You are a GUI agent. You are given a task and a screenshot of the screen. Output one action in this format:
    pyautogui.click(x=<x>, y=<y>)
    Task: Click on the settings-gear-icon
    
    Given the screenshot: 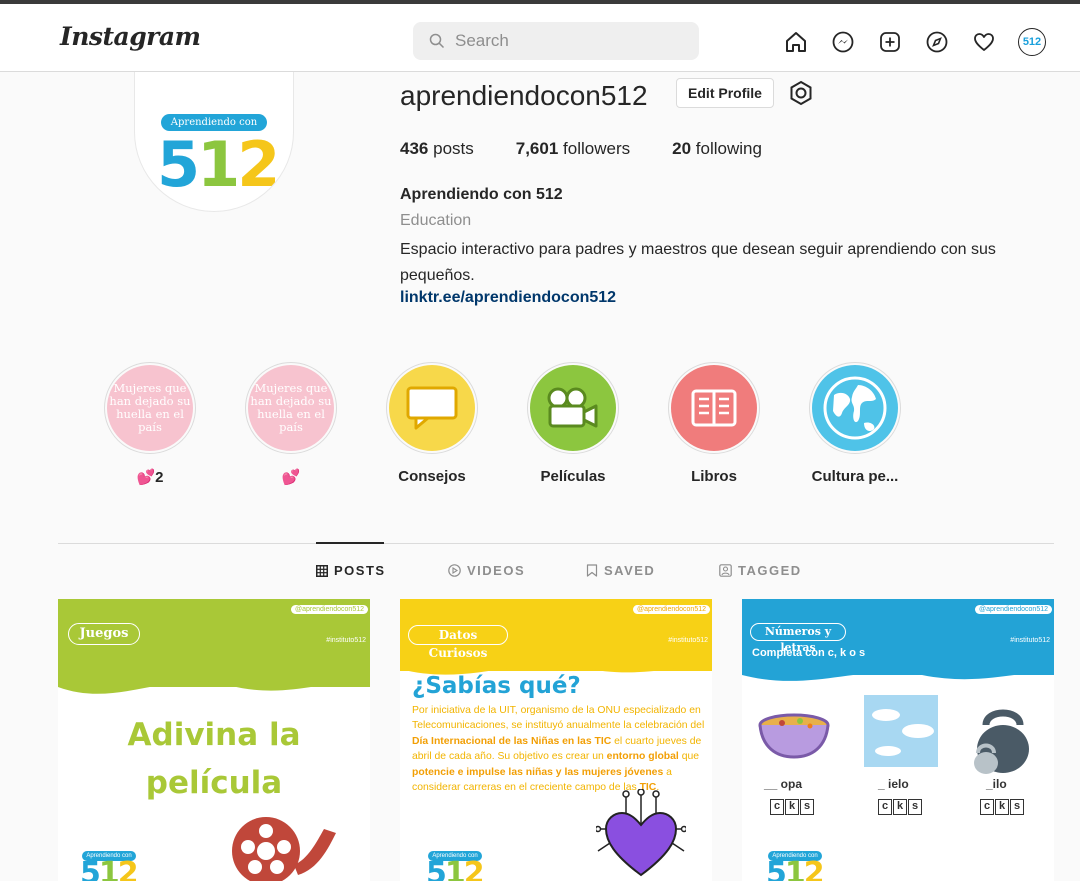 What is the action you would take?
    pyautogui.click(x=801, y=93)
    